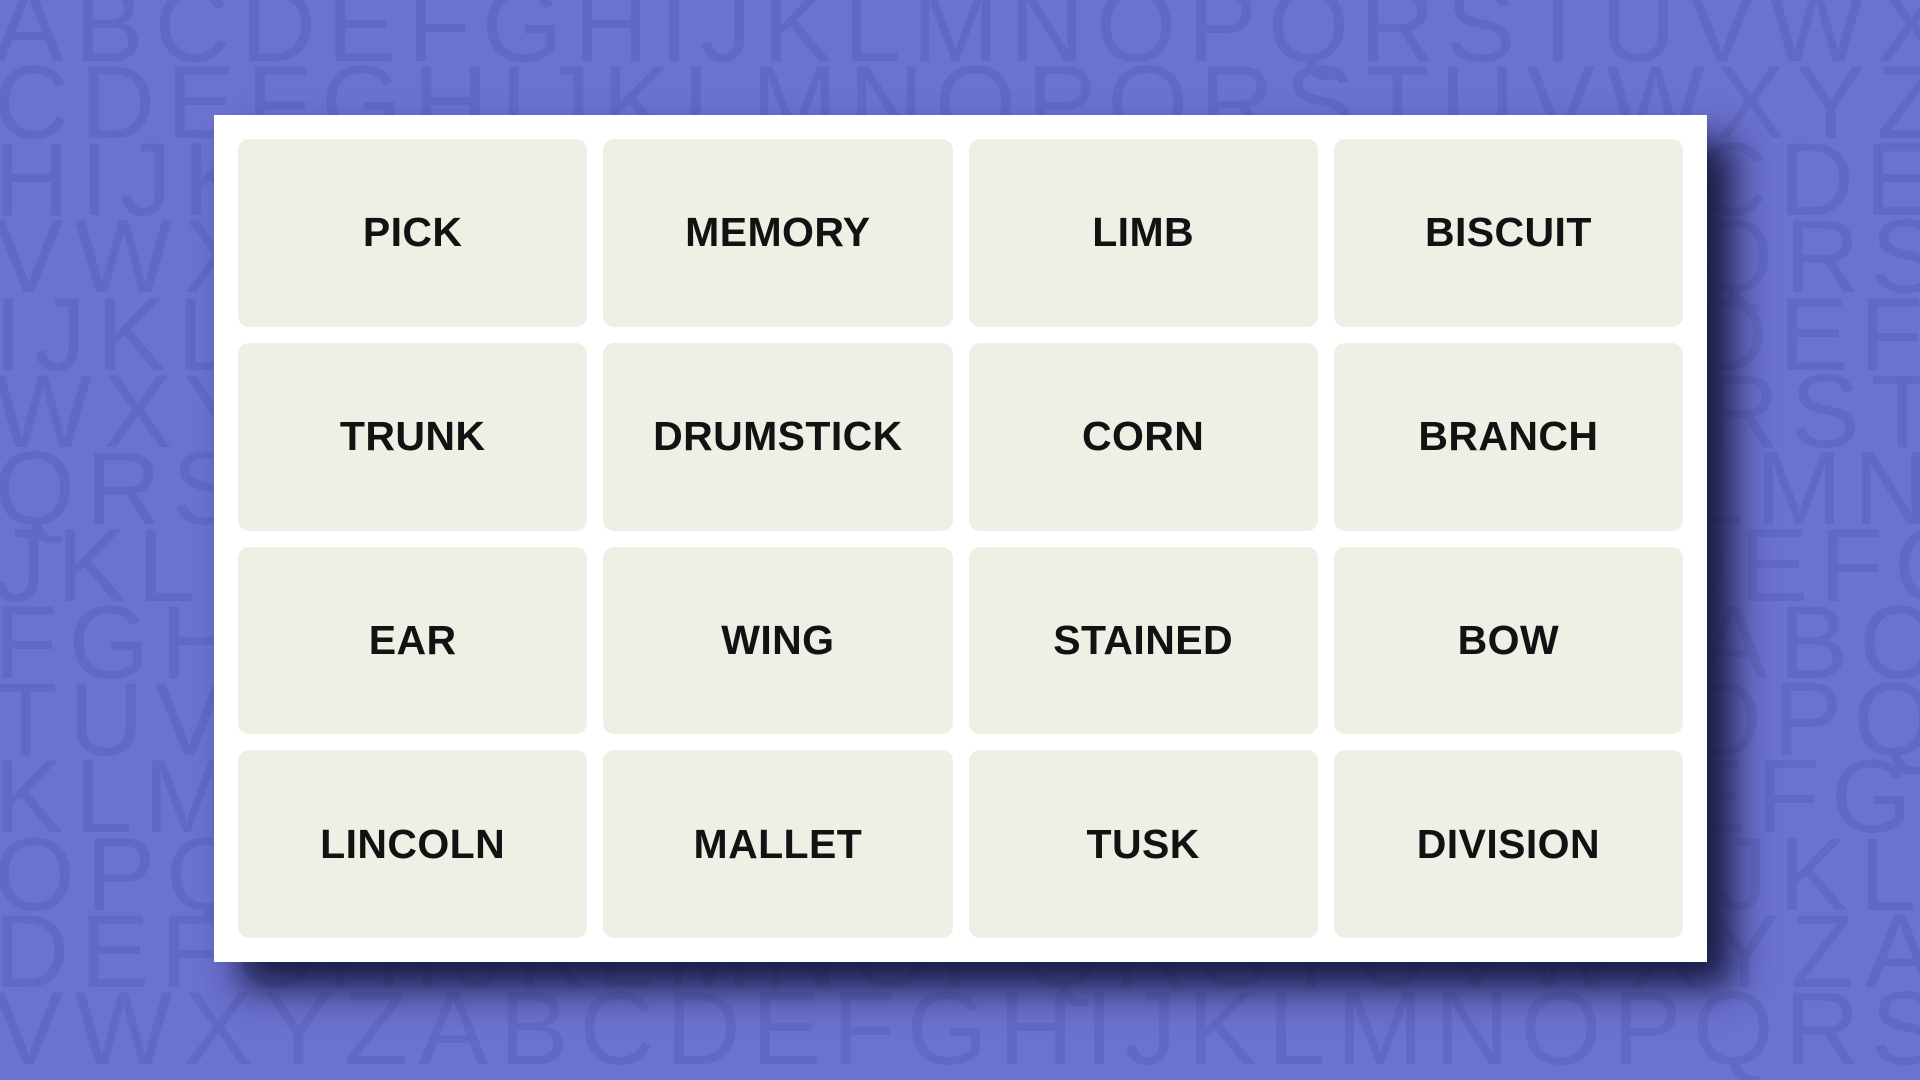 This screenshot has height=1080, width=1920. Describe the element at coordinates (1143, 844) in the screenshot. I see `word-tile: TUSK` at that location.